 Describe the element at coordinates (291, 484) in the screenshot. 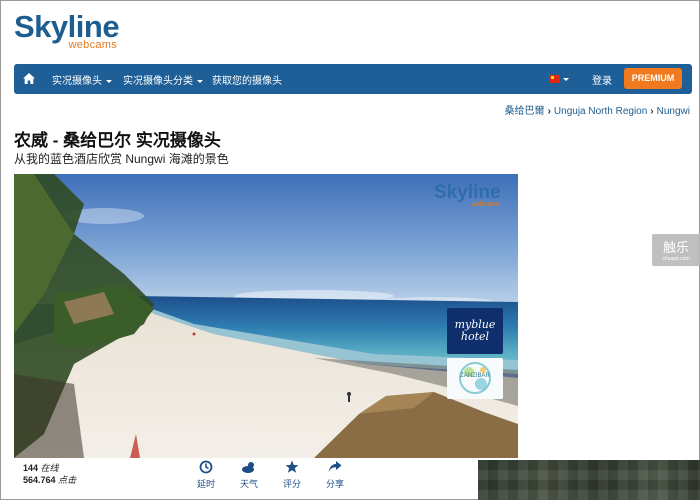

I see `rating-label: 评分` at that location.